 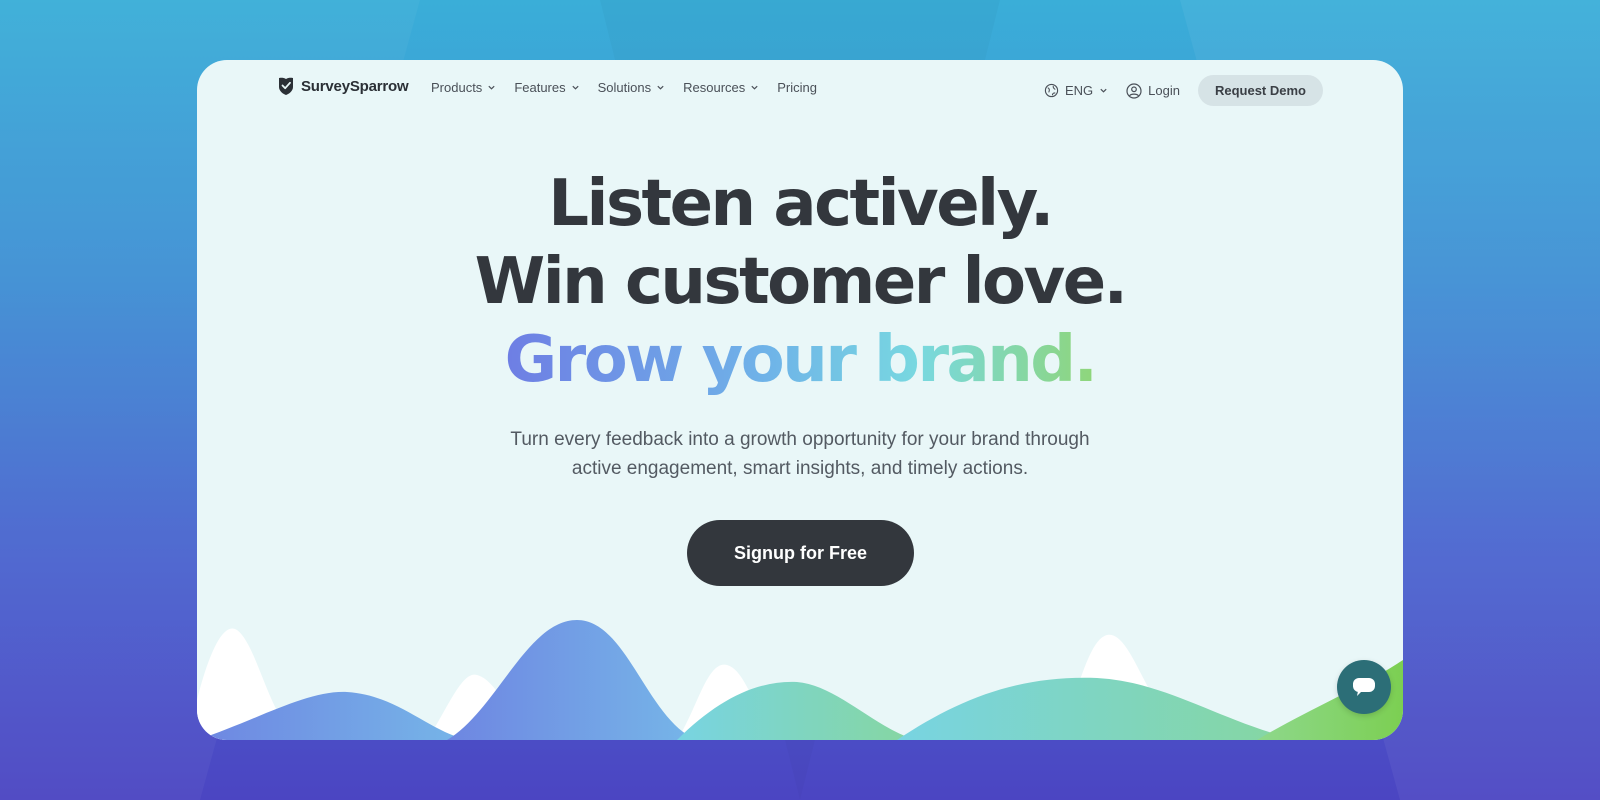 I want to click on chat-bubble-icon, so click(x=1364, y=687).